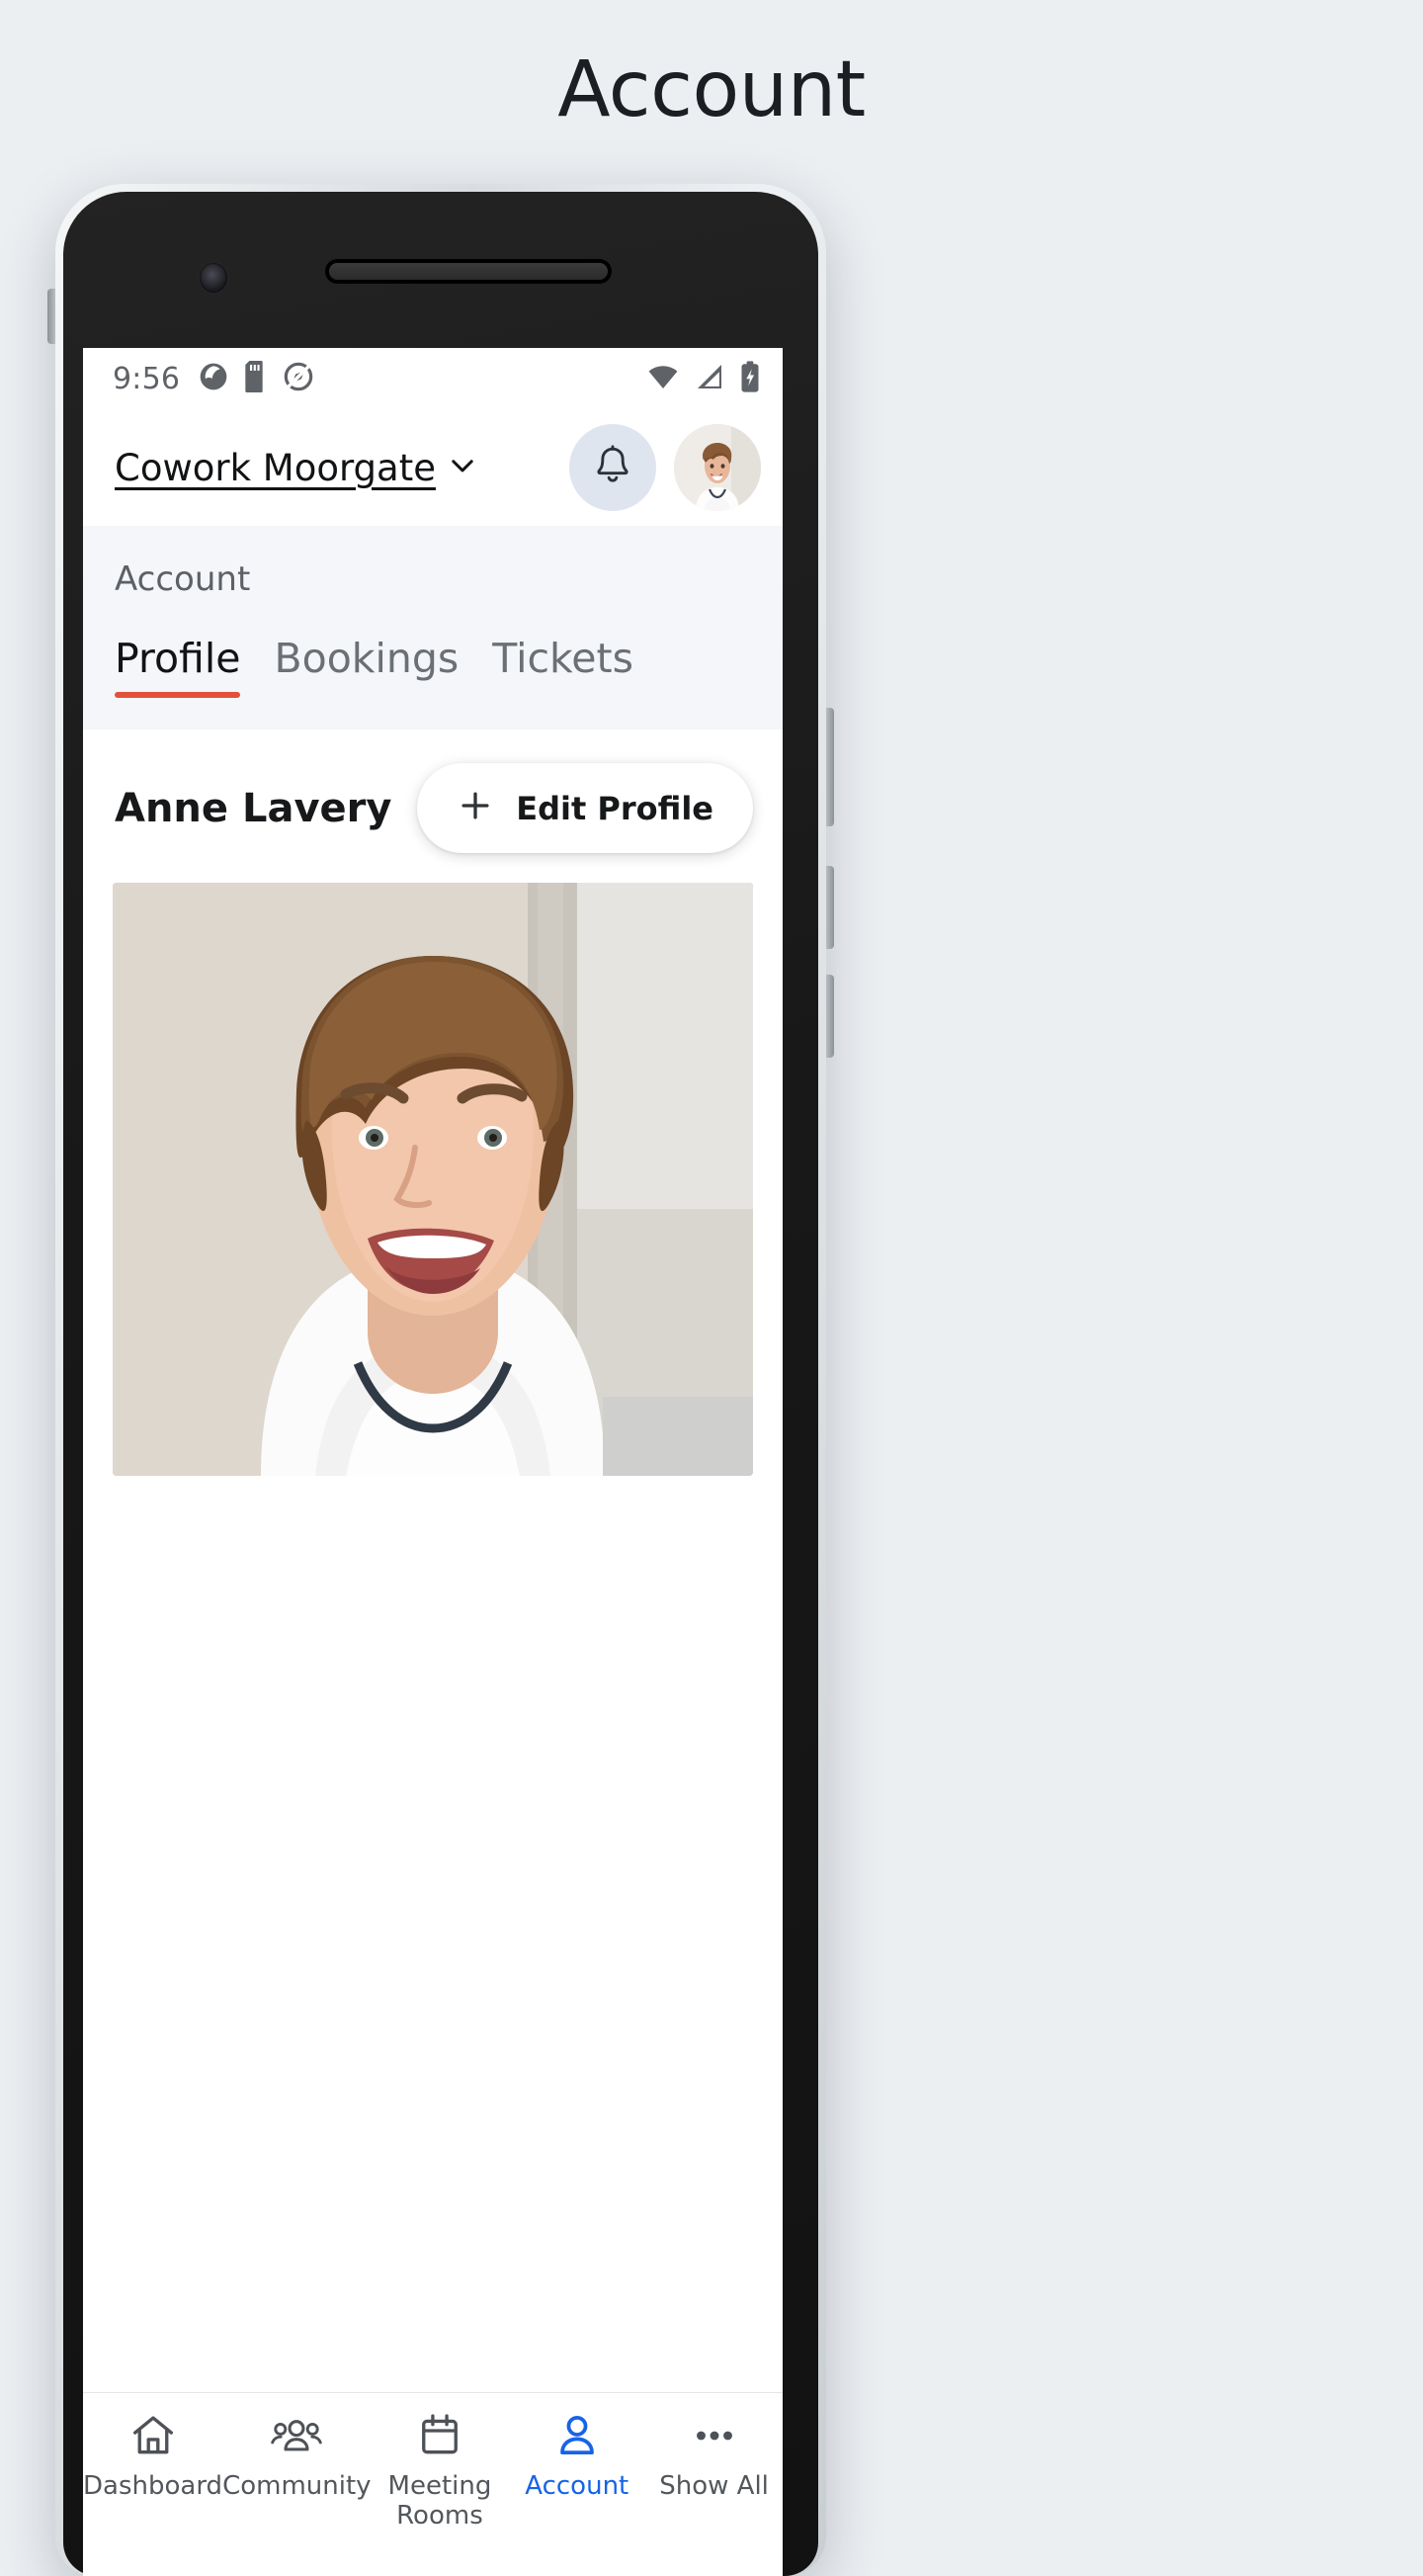  Describe the element at coordinates (433, 378) in the screenshot. I see `status-bar: 9:56` at that location.